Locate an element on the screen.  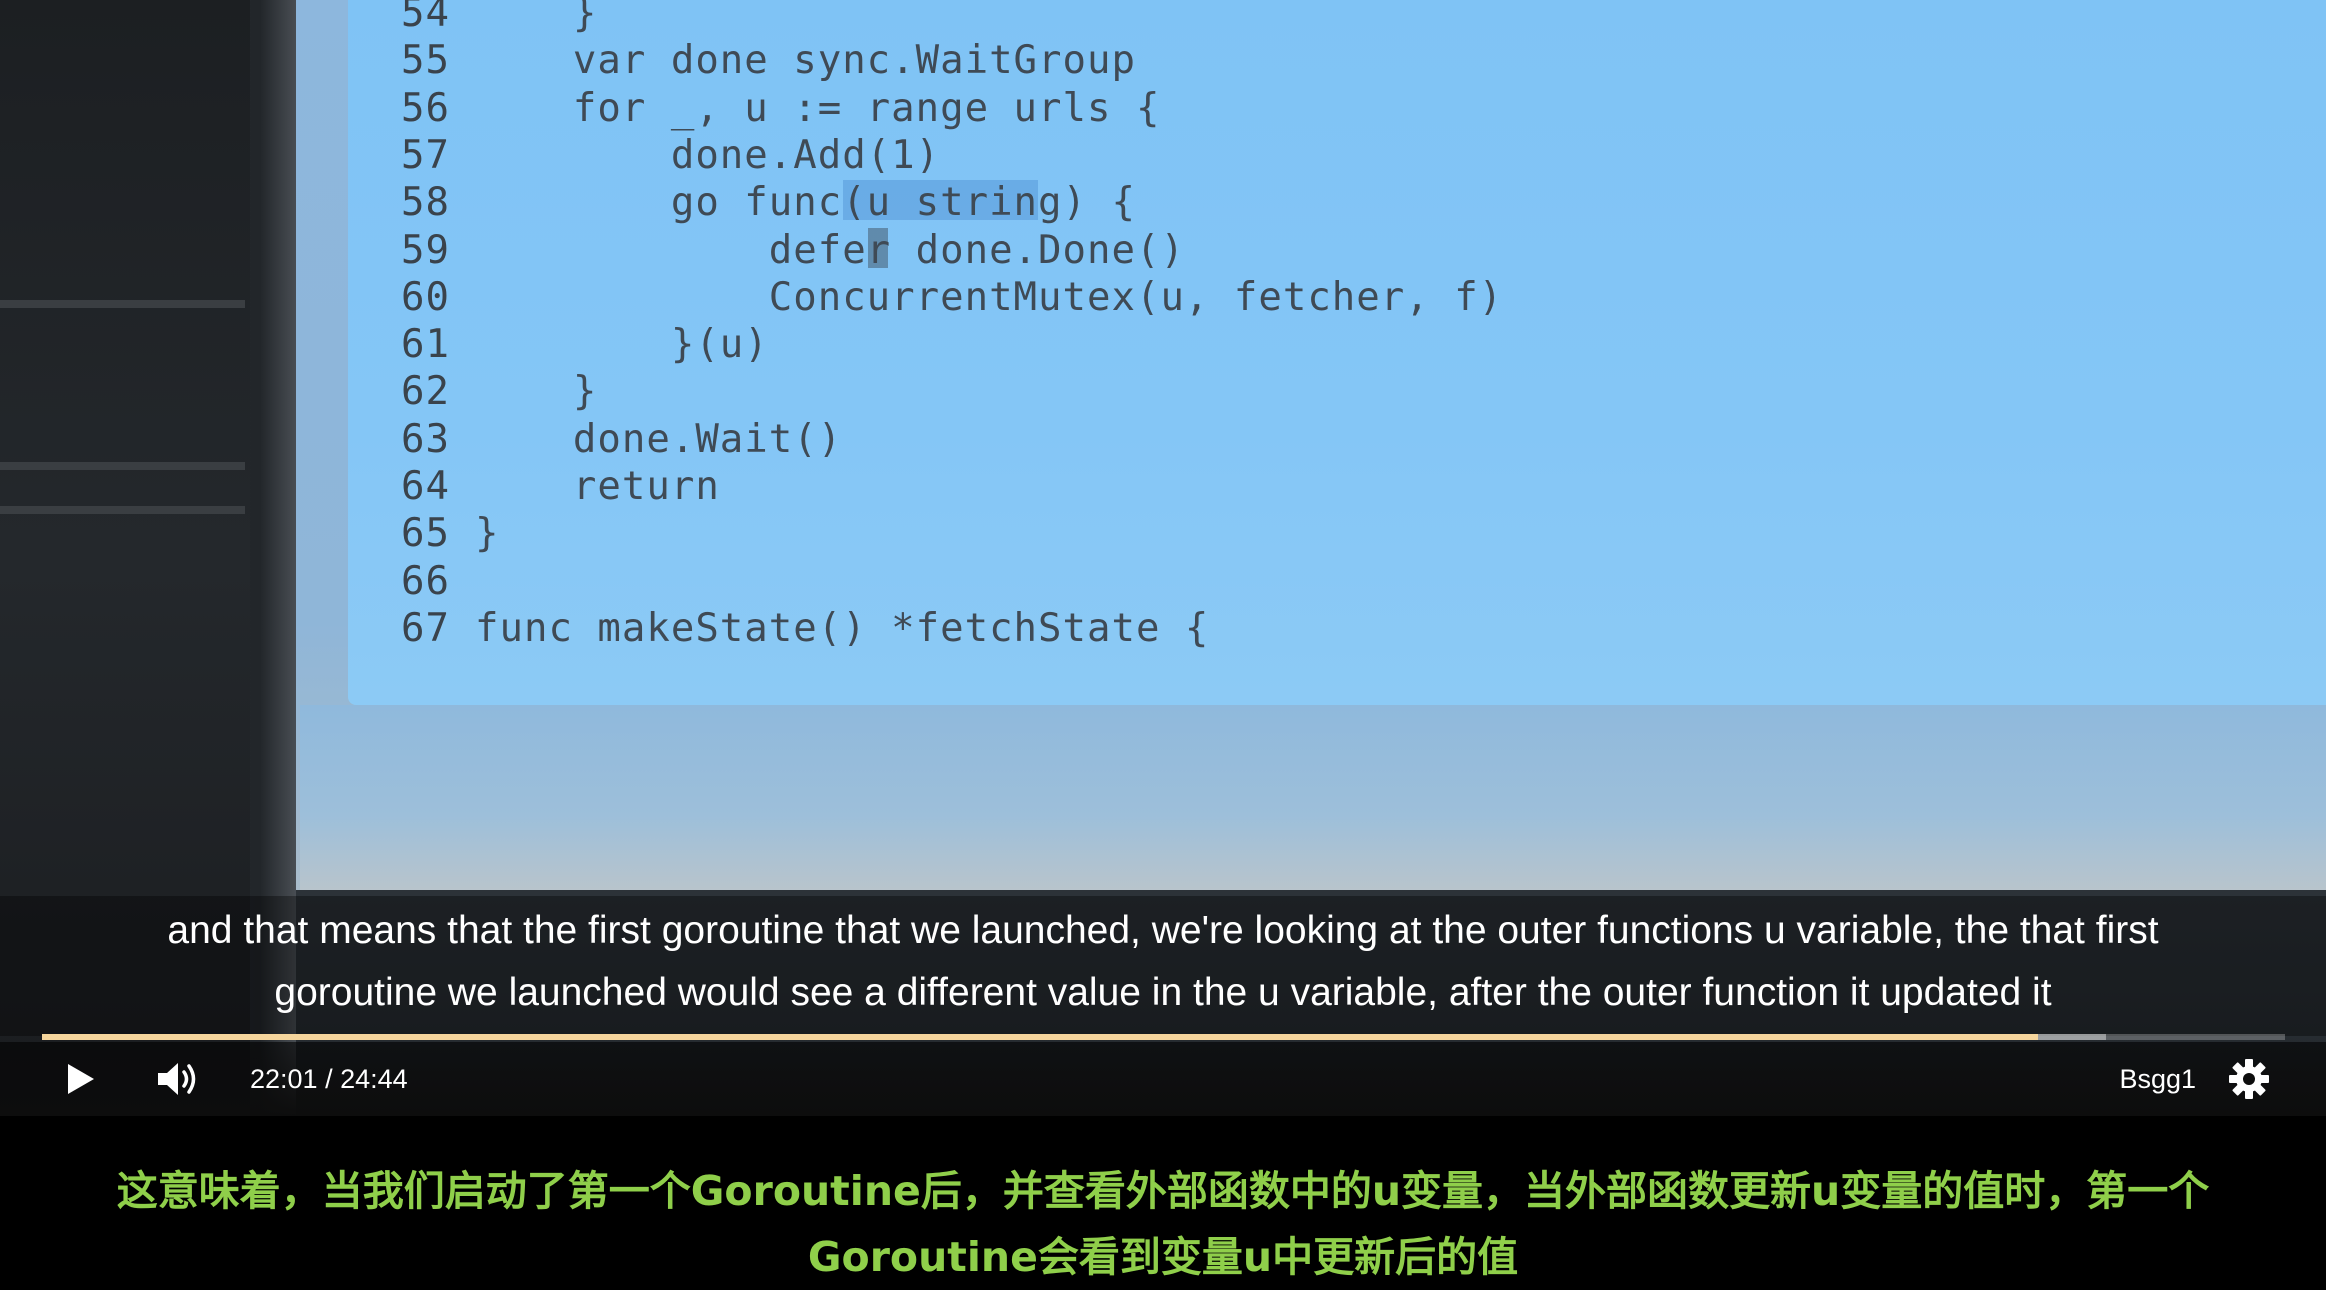
code-line: 61 }(u) is located at coordinates (574, 344).